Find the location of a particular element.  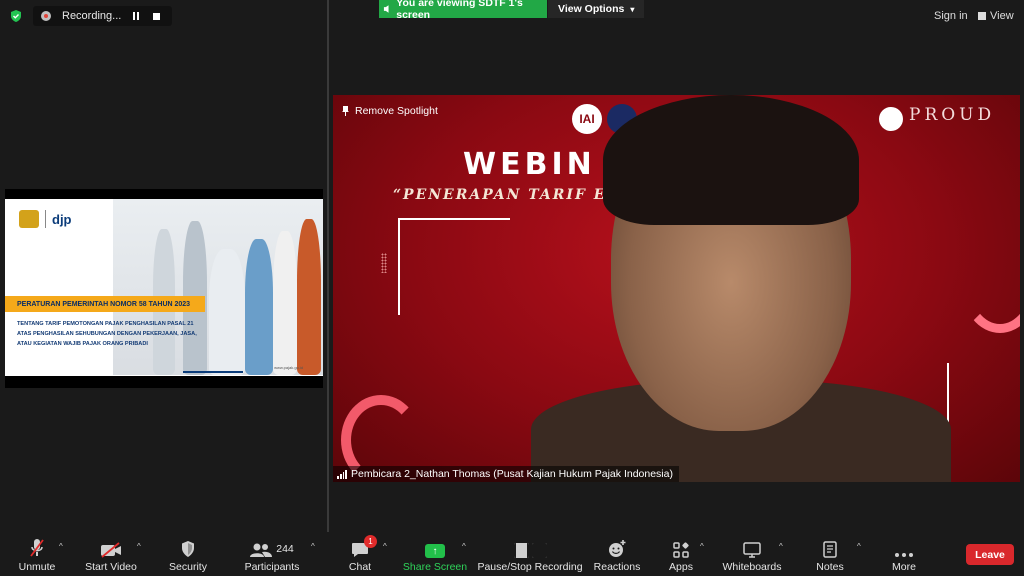

decorative-swirl is located at coordinates (990, 284).